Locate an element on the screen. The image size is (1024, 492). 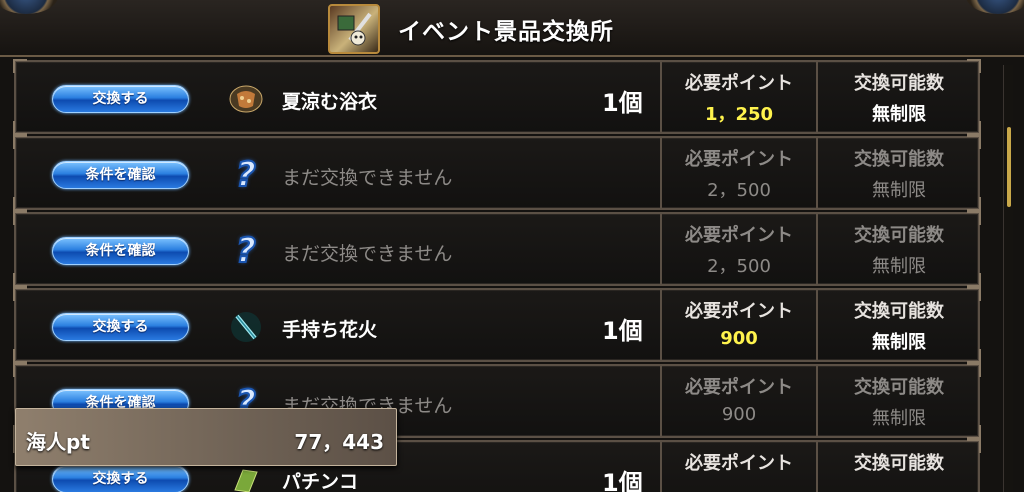
required-points-value: 1，250 is located at coordinates (739, 114).